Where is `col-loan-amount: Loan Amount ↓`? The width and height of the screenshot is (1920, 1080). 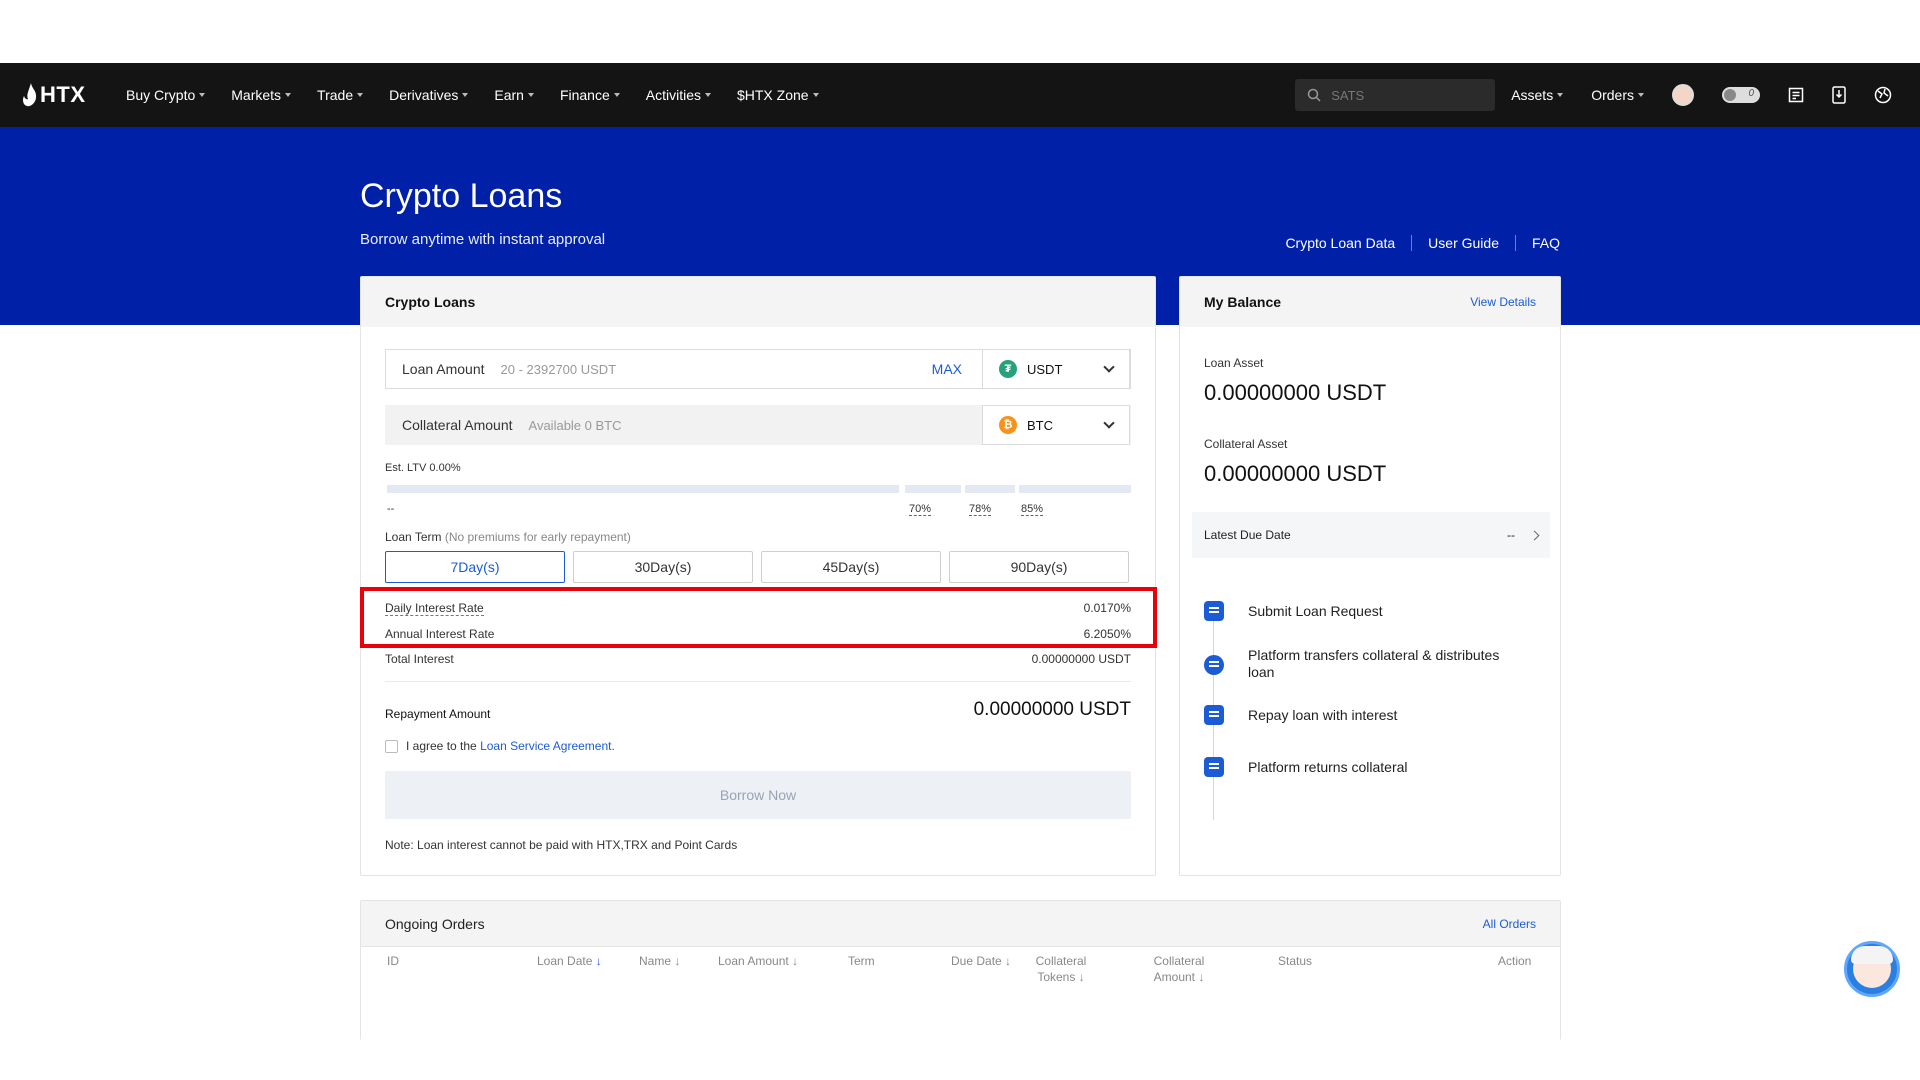 col-loan-amount: Loan Amount ↓ is located at coordinates (758, 961).